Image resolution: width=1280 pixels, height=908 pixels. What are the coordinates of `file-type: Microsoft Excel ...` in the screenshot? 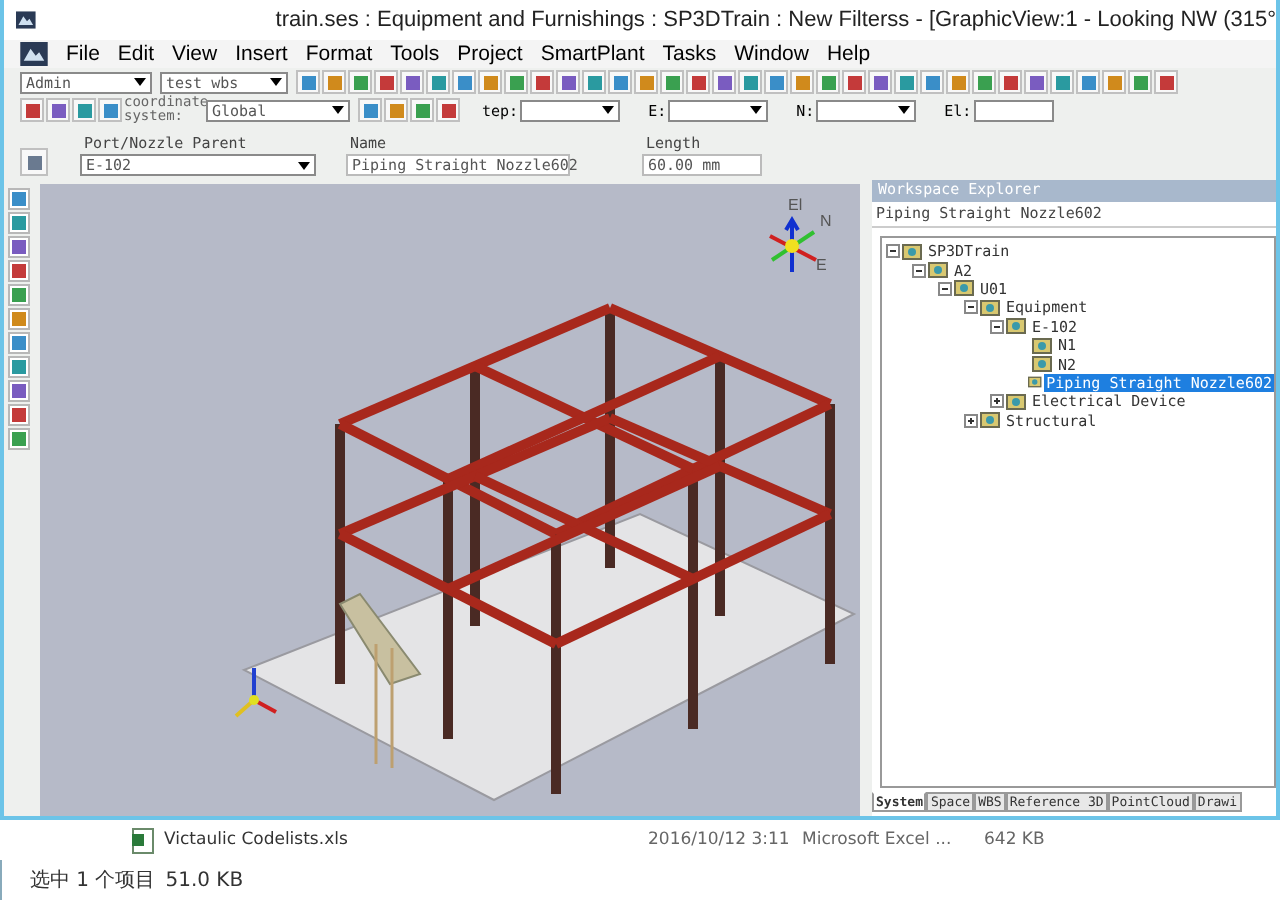 It's located at (878, 840).